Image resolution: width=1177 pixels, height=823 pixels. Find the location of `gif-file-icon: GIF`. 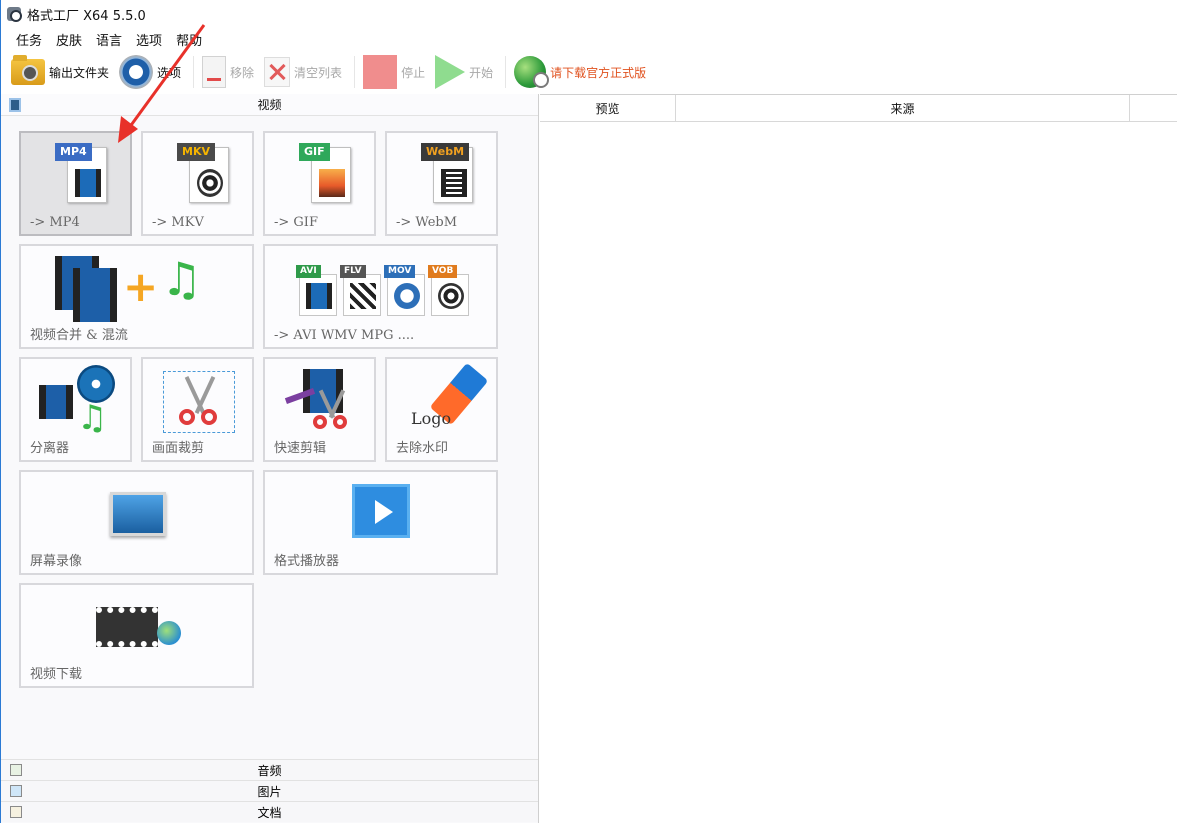

gif-file-icon: GIF is located at coordinates (326, 175).